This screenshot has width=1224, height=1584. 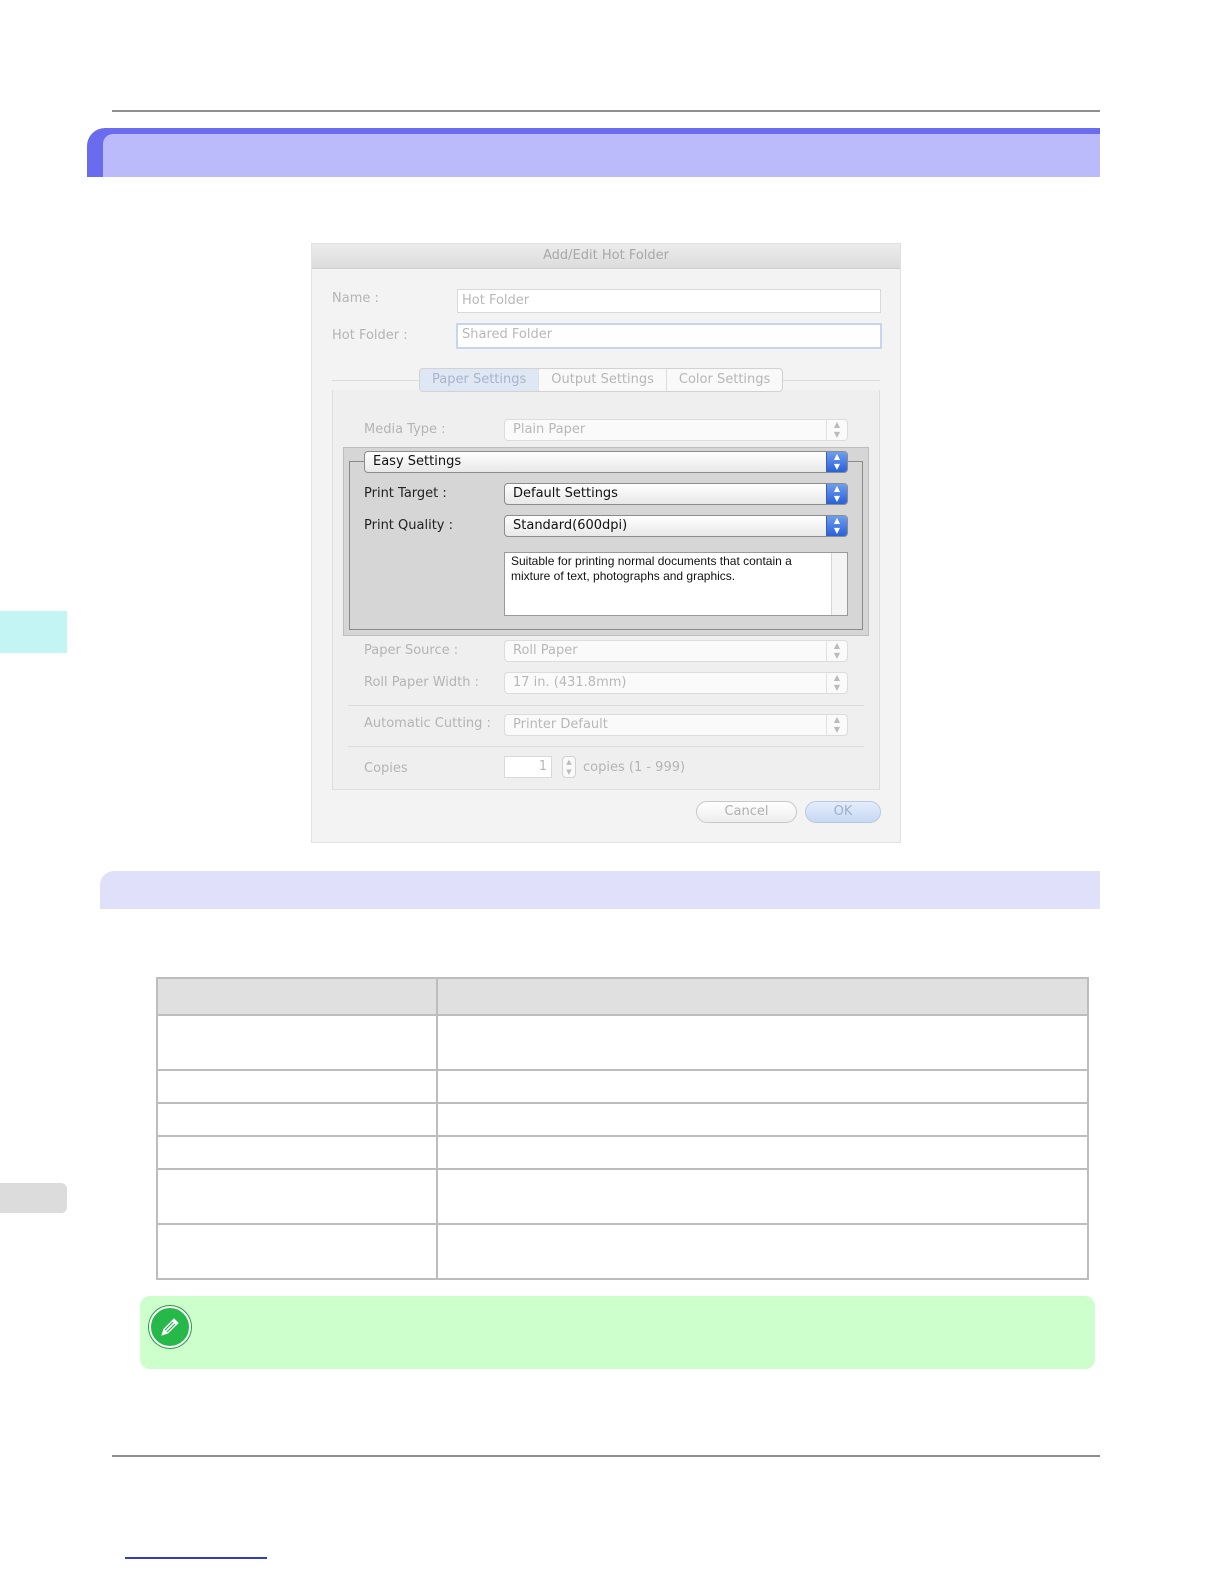 I want to click on name-field: Hot Folder, so click(x=669, y=301).